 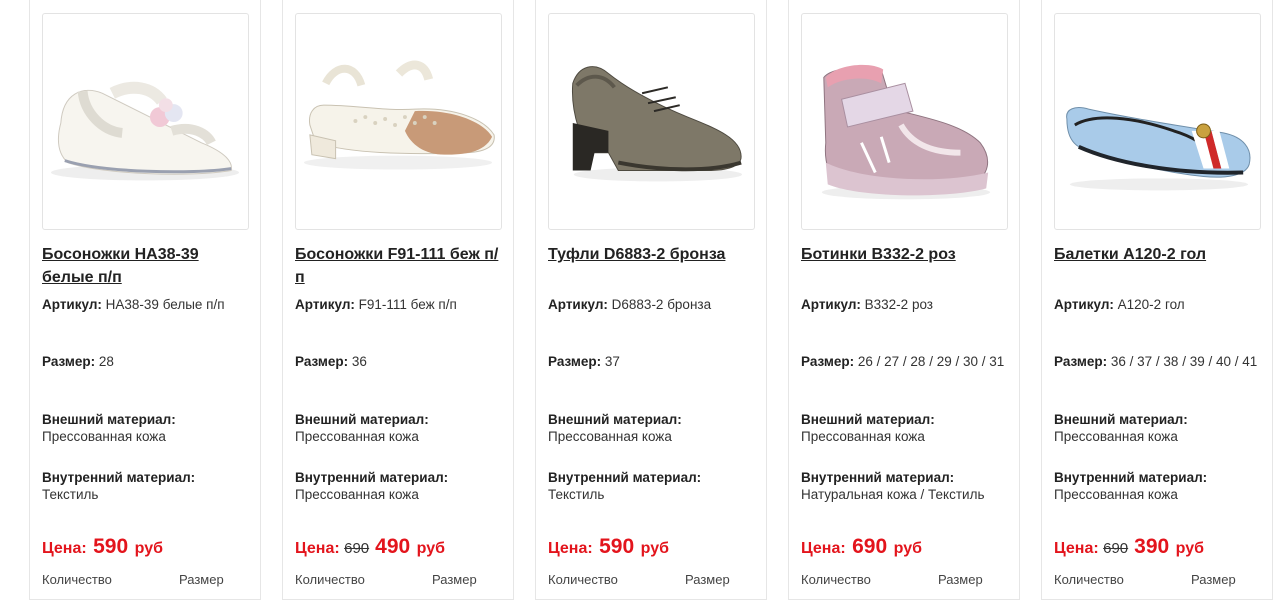 I want to click on article-value: F91-111 беж п/п, so click(x=407, y=304).